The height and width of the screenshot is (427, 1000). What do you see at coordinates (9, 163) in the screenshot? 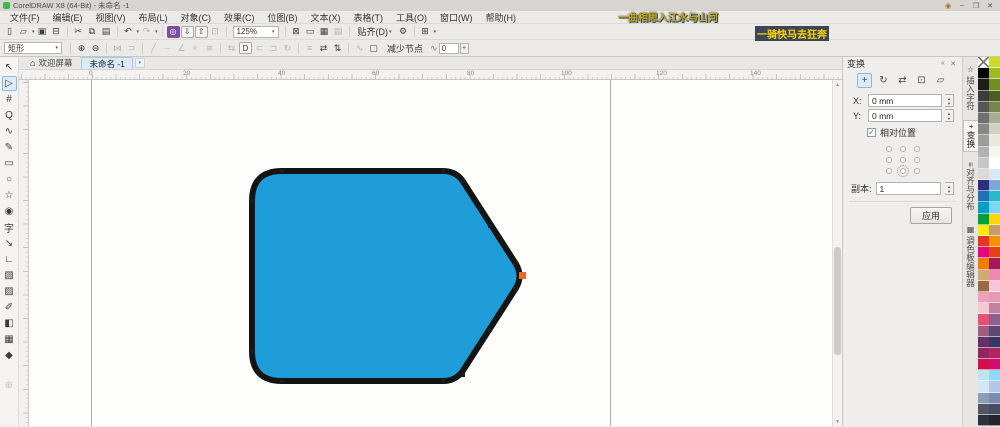
I see `rectangle-tool: ▭` at bounding box center [9, 163].